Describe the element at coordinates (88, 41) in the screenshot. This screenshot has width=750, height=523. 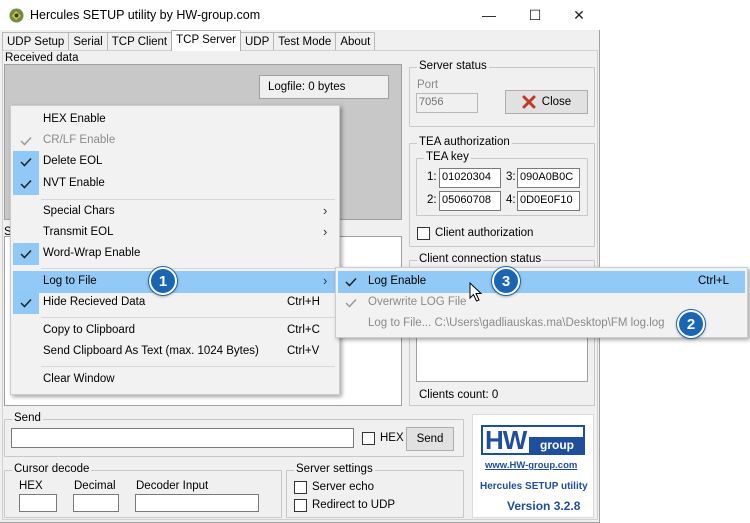
I see `tab-serial: Serial` at that location.